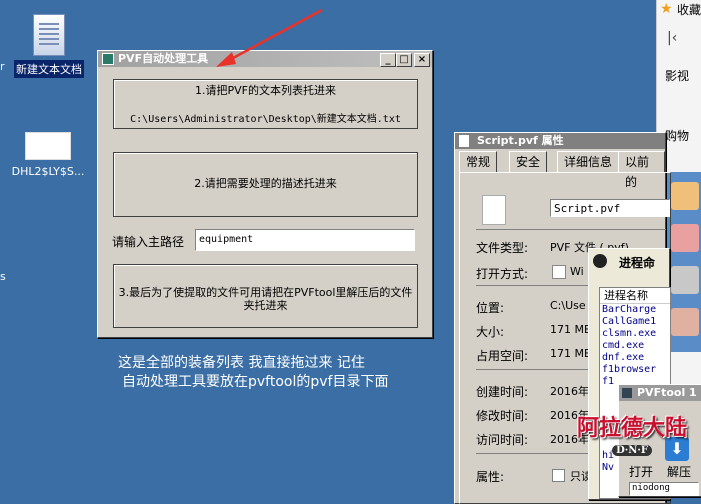 The image size is (701, 504). What do you see at coordinates (528, 162) in the screenshot?
I see `tab-security: 安全` at bounding box center [528, 162].